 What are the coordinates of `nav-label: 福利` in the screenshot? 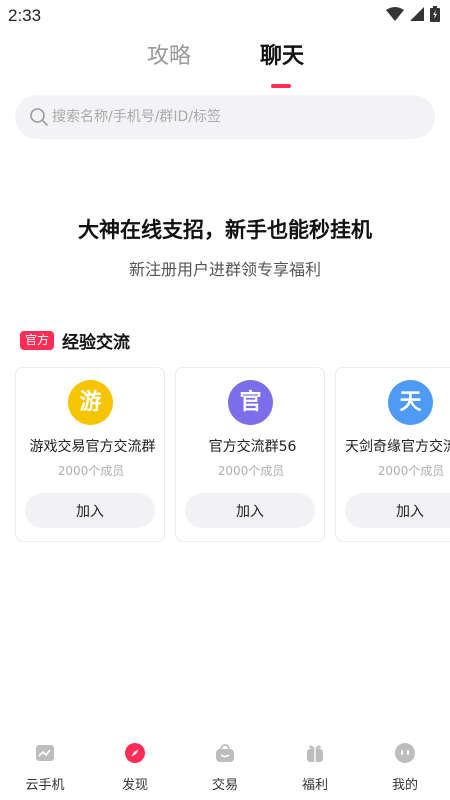 It's located at (314, 785).